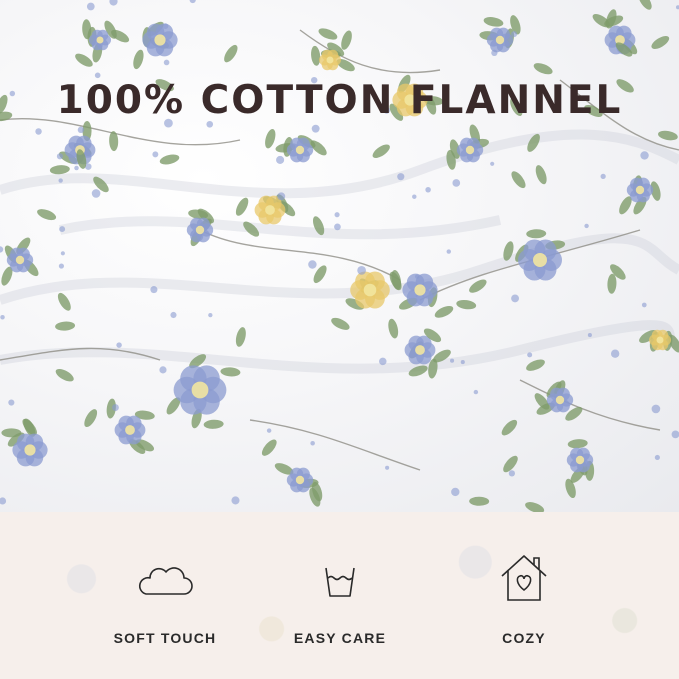 The image size is (679, 679). Describe the element at coordinates (165, 595) in the screenshot. I see `feature-soft-touch: SOFT TOUCH` at that location.